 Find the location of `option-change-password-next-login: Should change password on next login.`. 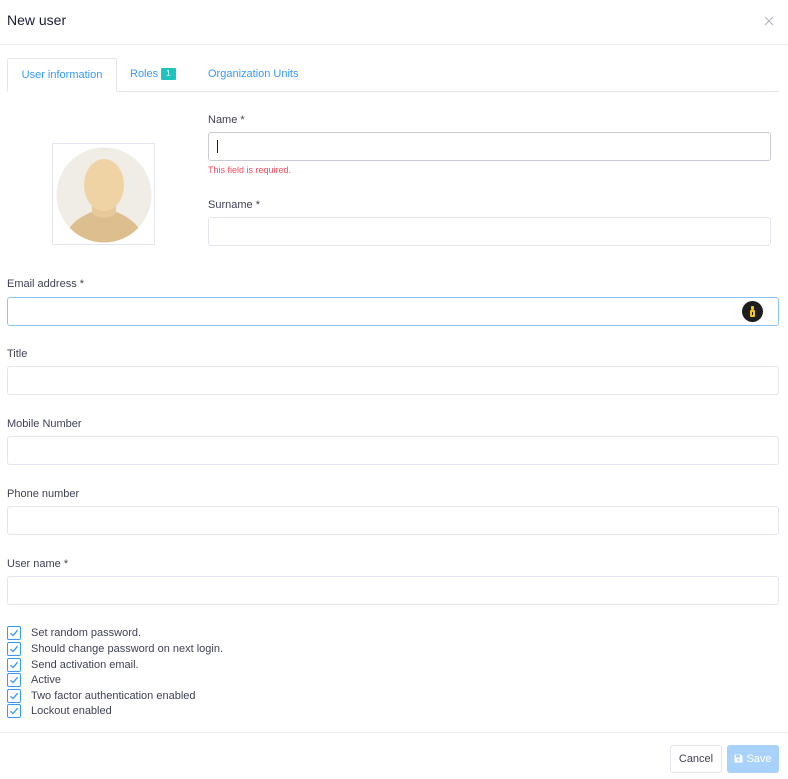

option-change-password-next-login: Should change password on next login. is located at coordinates (157, 649).